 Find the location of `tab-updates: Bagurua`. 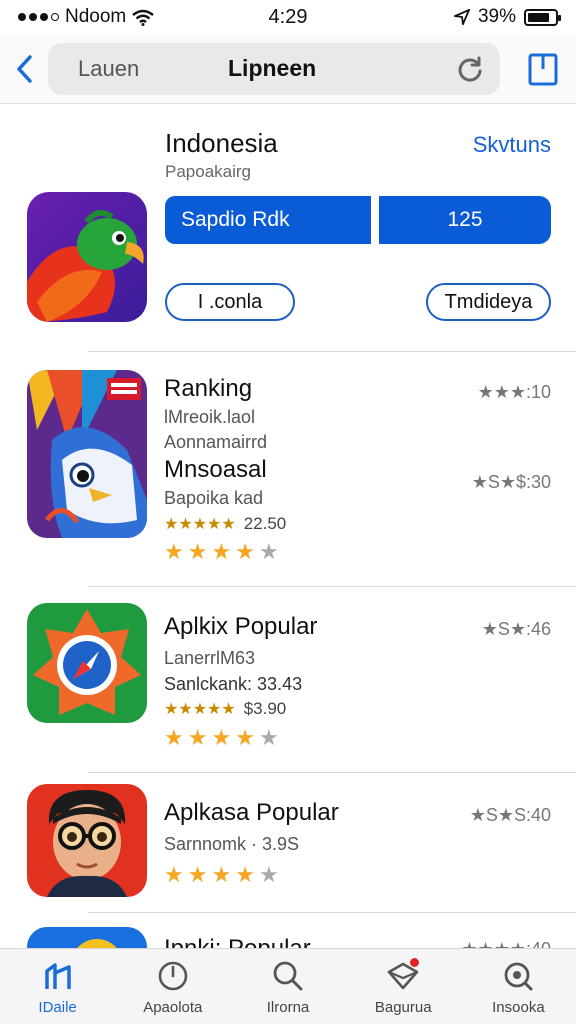

tab-updates: Bagurua is located at coordinates (403, 986).